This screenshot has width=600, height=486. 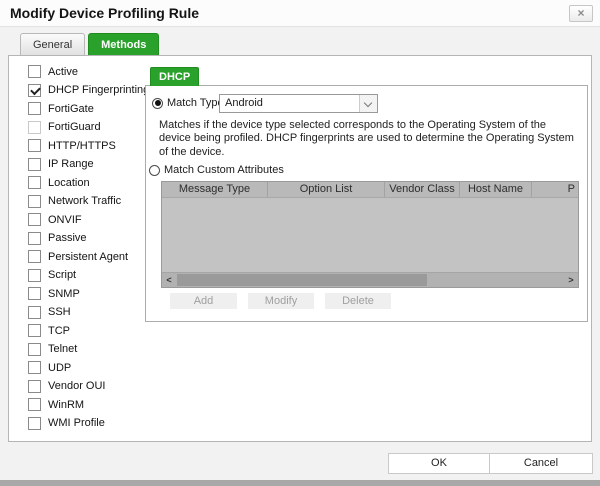 I want to click on method-item-persistent-agent: Persistent Agent, so click(x=88, y=256).